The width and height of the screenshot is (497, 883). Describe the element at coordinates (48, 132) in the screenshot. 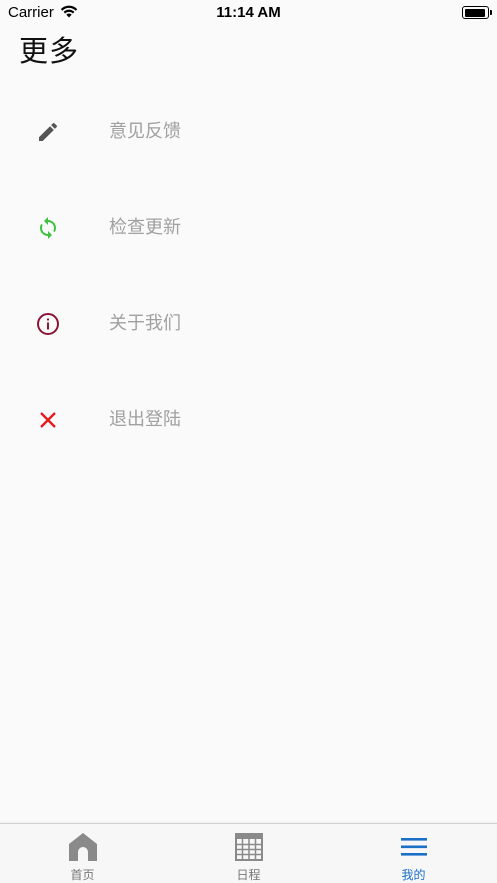

I see `pencil-icon` at that location.